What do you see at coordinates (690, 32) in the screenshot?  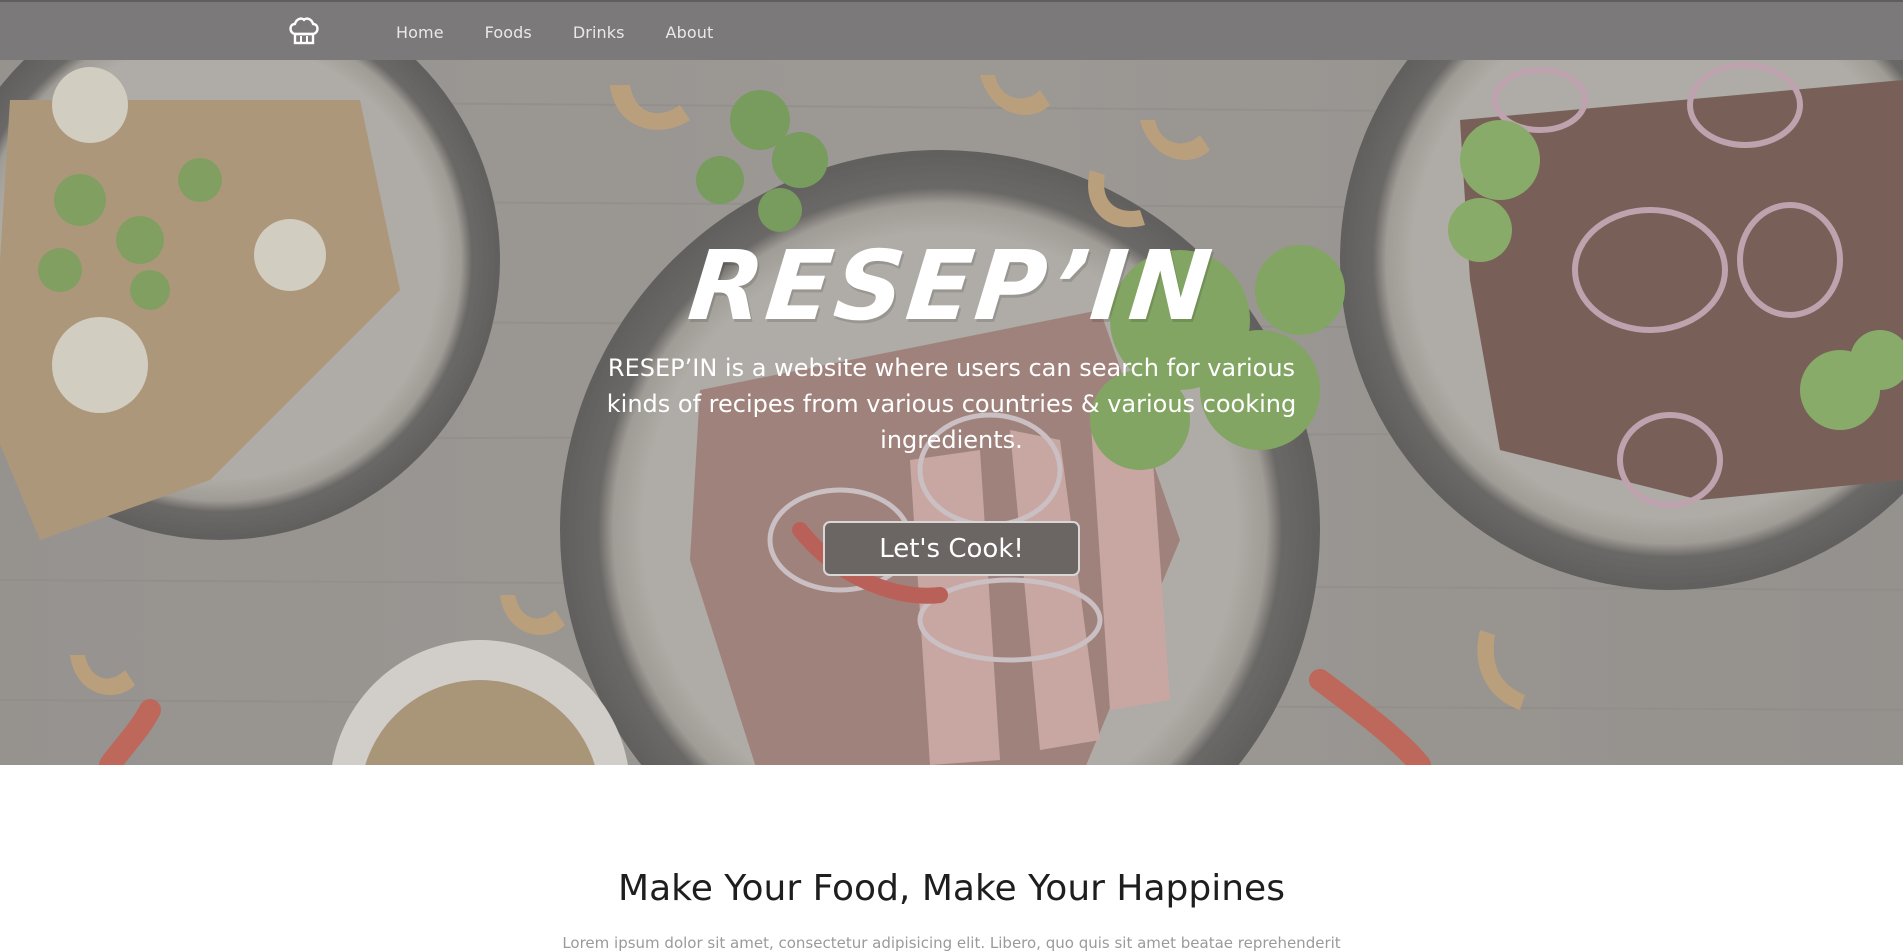 I see `nav-link-about: About` at bounding box center [690, 32].